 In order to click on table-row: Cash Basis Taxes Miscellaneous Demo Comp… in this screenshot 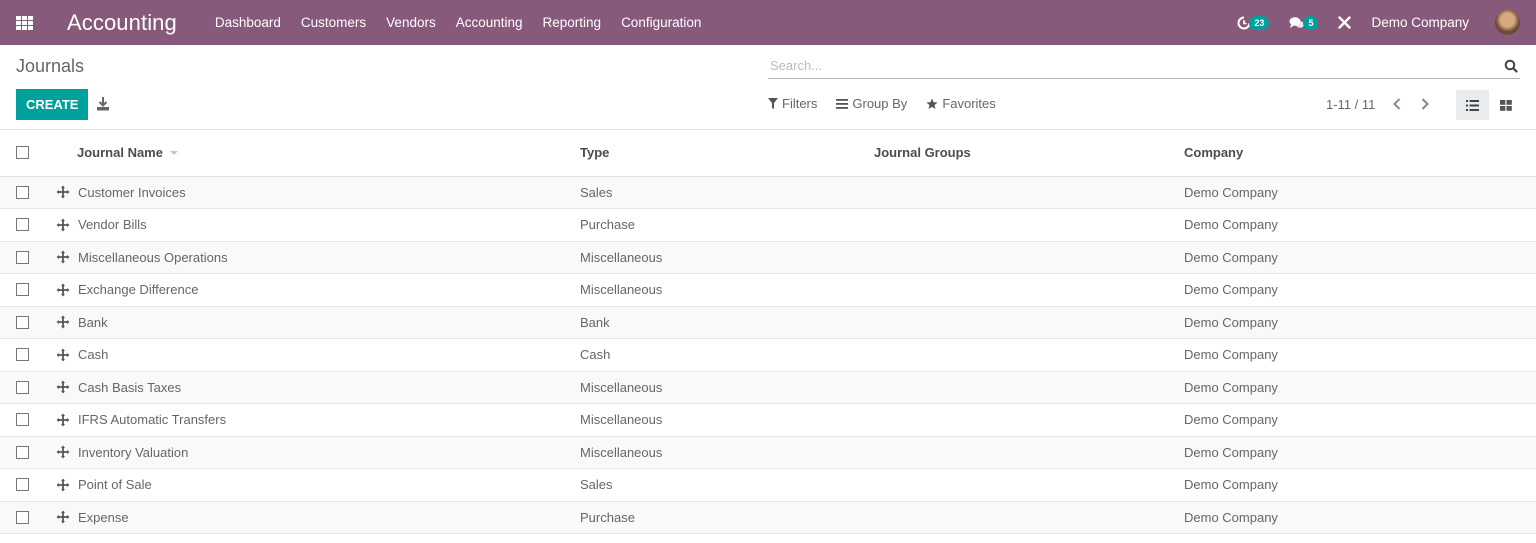, I will do `click(768, 387)`.